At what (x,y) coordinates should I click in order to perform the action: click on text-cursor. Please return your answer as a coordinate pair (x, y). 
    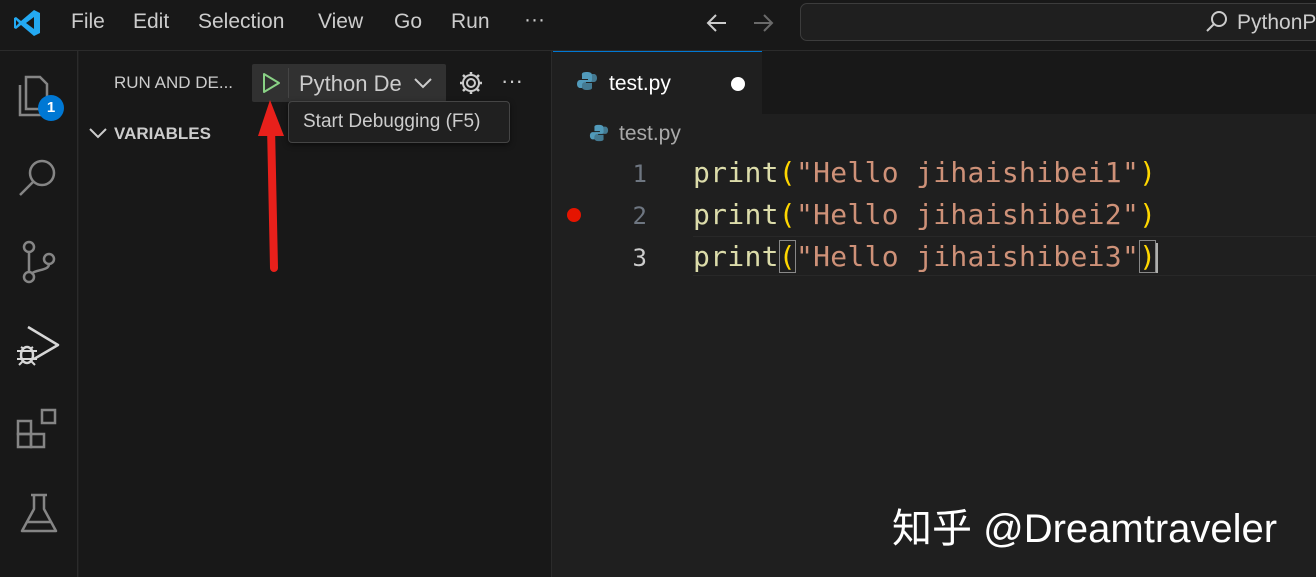
    Looking at the image, I should click on (1157, 258).